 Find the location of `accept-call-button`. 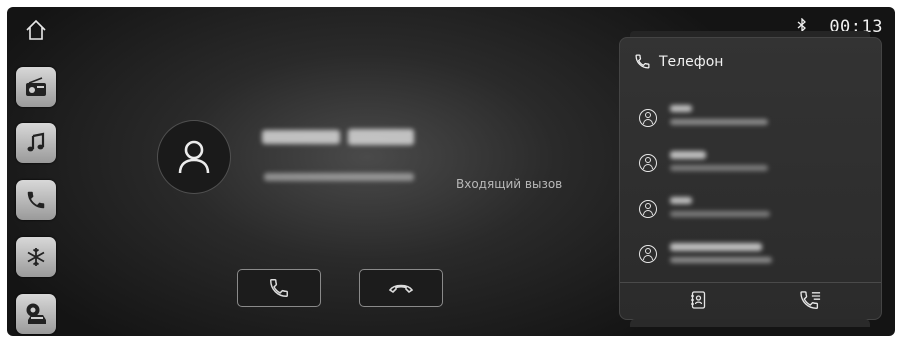

accept-call-button is located at coordinates (279, 288).